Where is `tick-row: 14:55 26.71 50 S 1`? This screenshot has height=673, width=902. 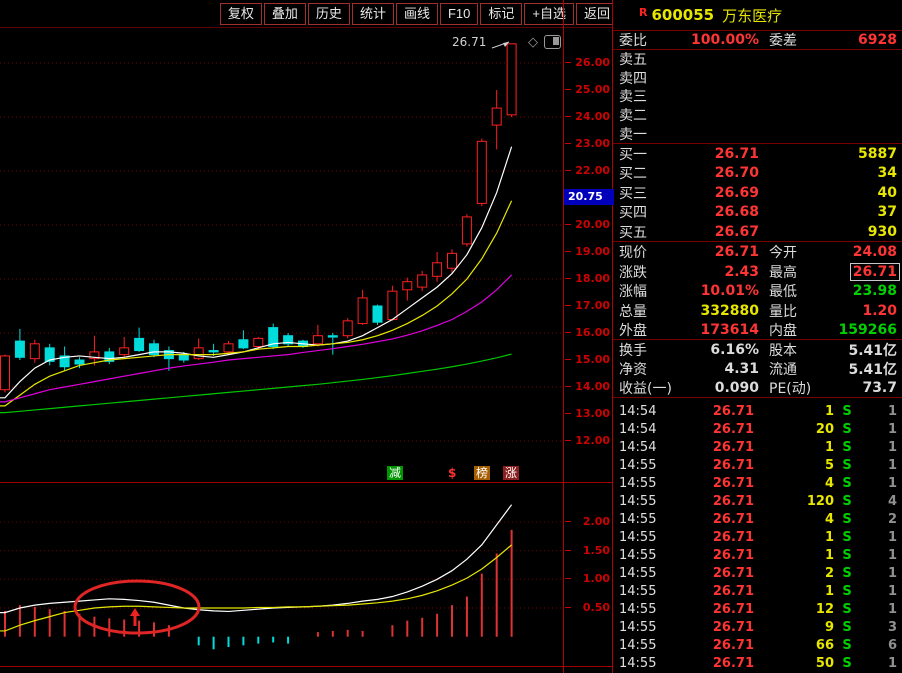
tick-row: 14:55 26.71 50 S 1 is located at coordinates (758, 663).